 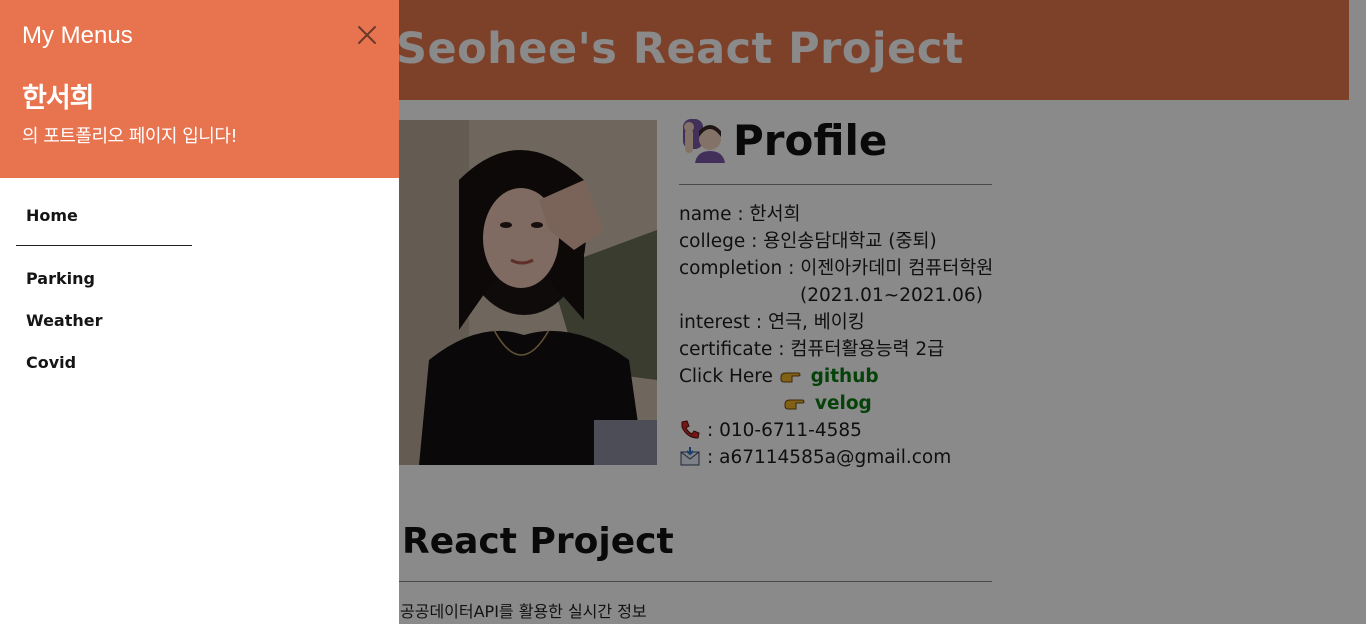 What do you see at coordinates (51, 362) in the screenshot?
I see `menu-item-covid: Covid` at bounding box center [51, 362].